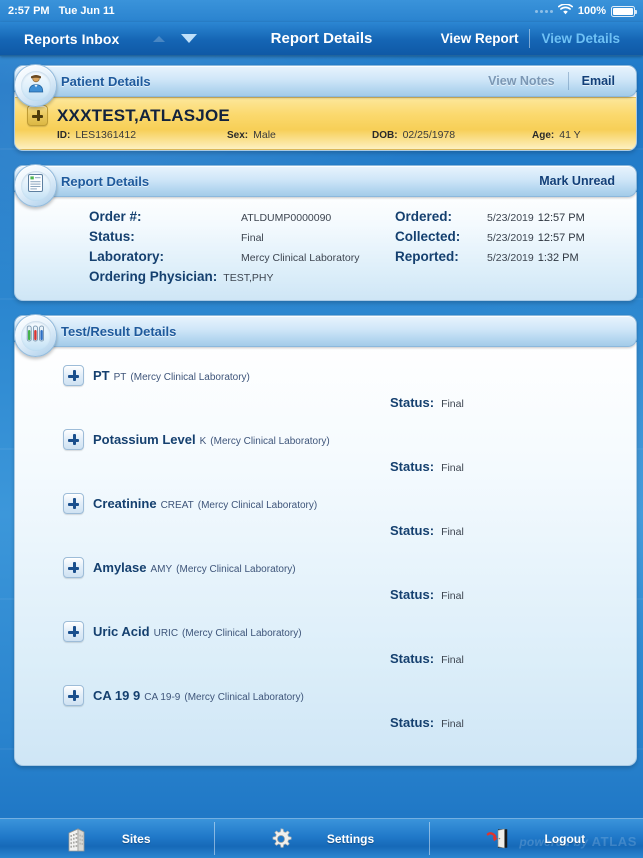  Describe the element at coordinates (565, 838) in the screenshot. I see `toolbar-label-logout: Logout` at that location.